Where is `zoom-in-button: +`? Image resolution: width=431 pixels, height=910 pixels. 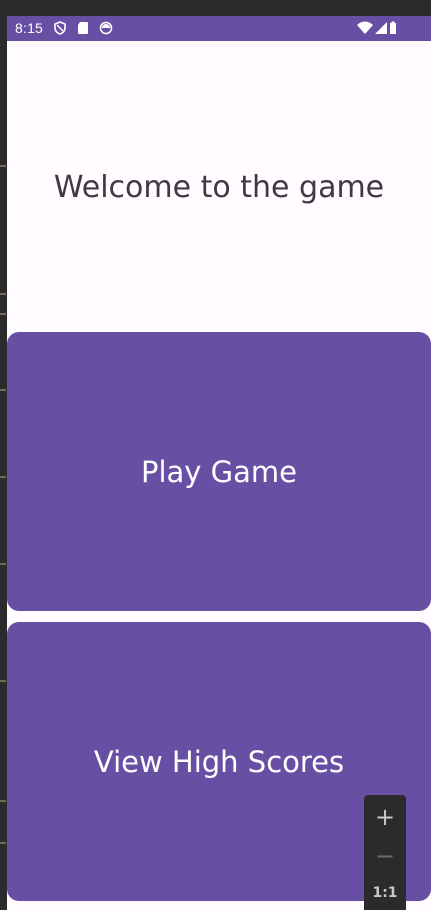 zoom-in-button: + is located at coordinates (385, 817).